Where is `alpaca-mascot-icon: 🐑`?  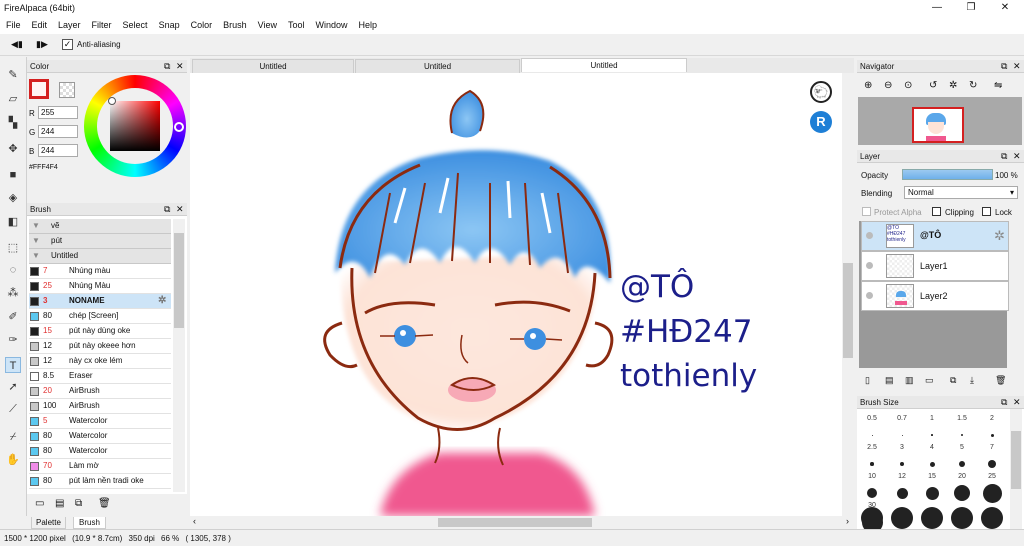 alpaca-mascot-icon: 🐑 is located at coordinates (821, 92).